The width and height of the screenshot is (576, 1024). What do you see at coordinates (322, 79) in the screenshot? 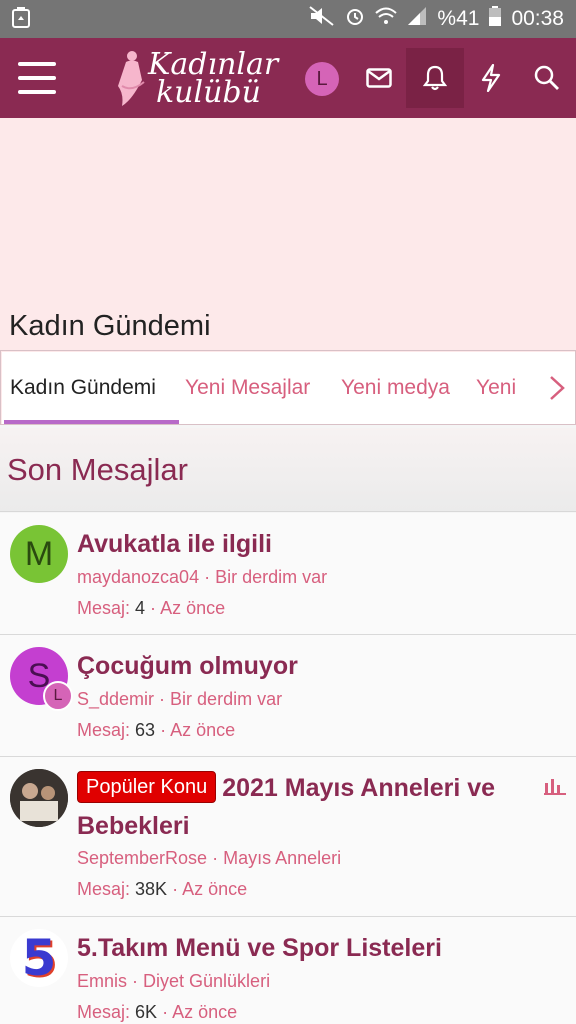
I see `user-avatar: L` at bounding box center [322, 79].